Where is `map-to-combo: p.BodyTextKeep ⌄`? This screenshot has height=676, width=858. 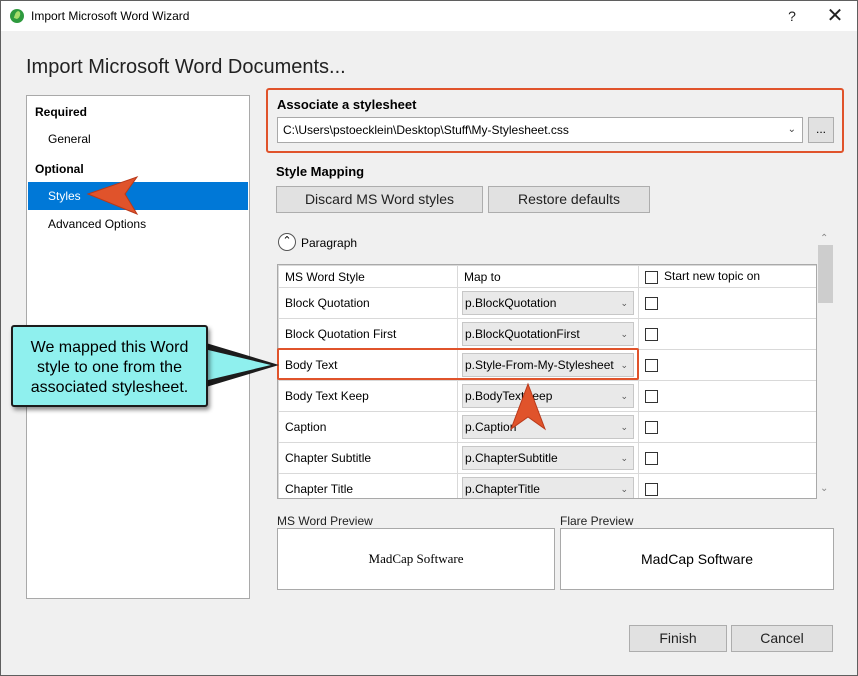
map-to-combo: p.BodyTextKeep ⌄ is located at coordinates (548, 396).